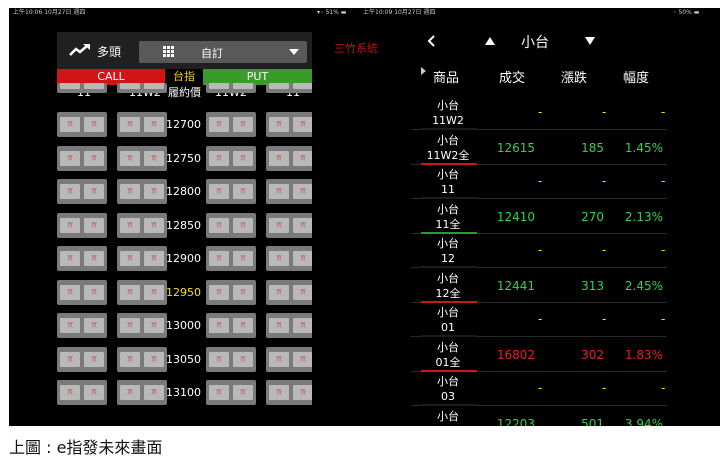  What do you see at coordinates (539, 217) in the screenshot?
I see `quote-row: 小台 11全 12410 270 2.13%` at bounding box center [539, 217].